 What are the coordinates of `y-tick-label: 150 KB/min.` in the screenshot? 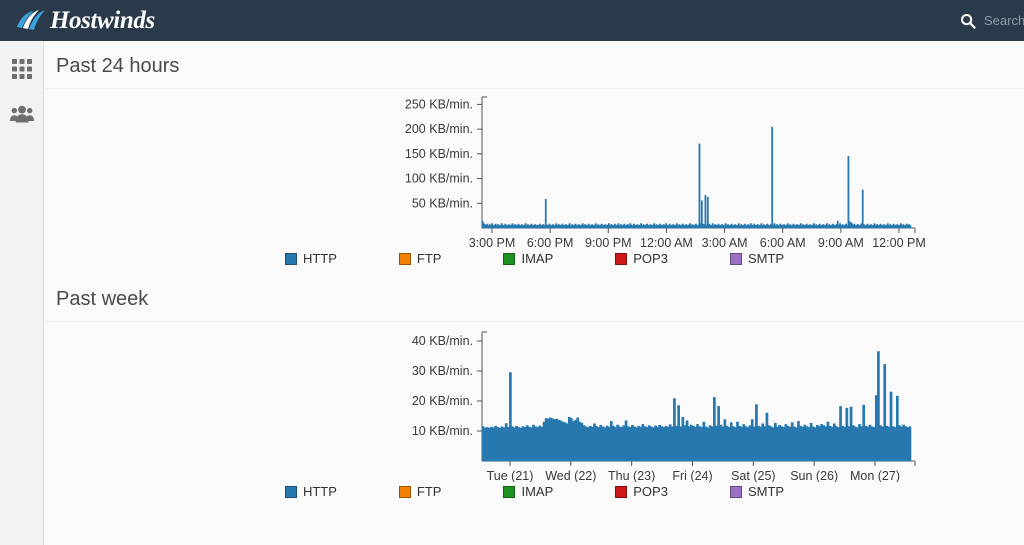 It's located at (439, 154).